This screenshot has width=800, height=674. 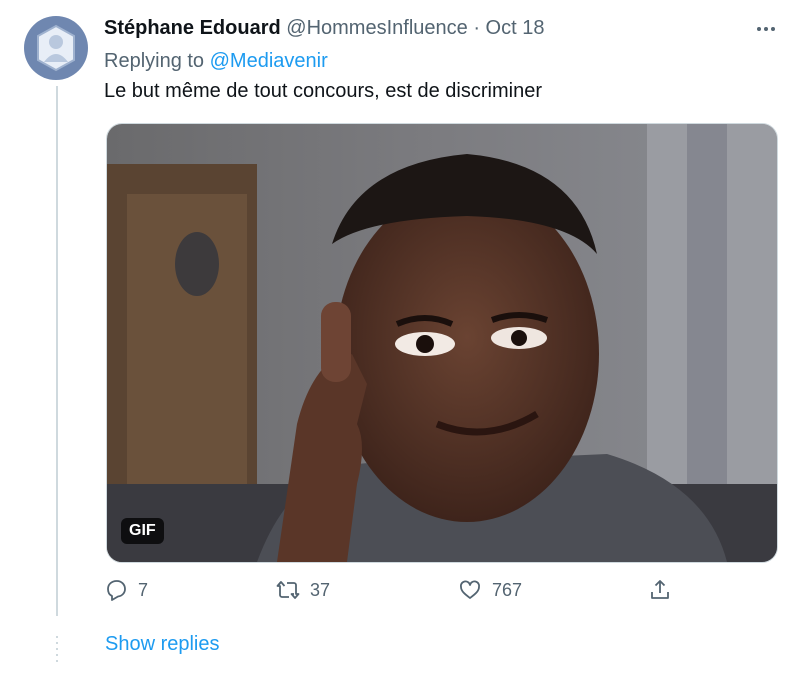 What do you see at coordinates (116, 590) in the screenshot?
I see `reply-icon` at bounding box center [116, 590].